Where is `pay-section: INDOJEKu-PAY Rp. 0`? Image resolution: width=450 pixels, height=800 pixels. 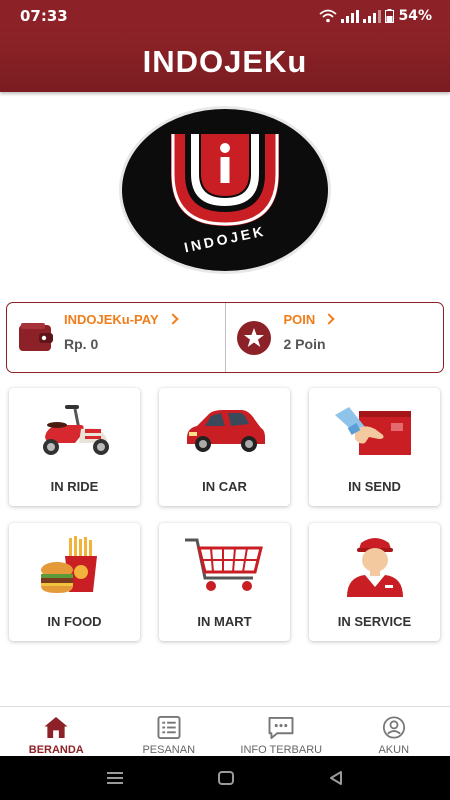
pay-section: INDOJEKu-PAY Rp. 0 is located at coordinates (116, 337).